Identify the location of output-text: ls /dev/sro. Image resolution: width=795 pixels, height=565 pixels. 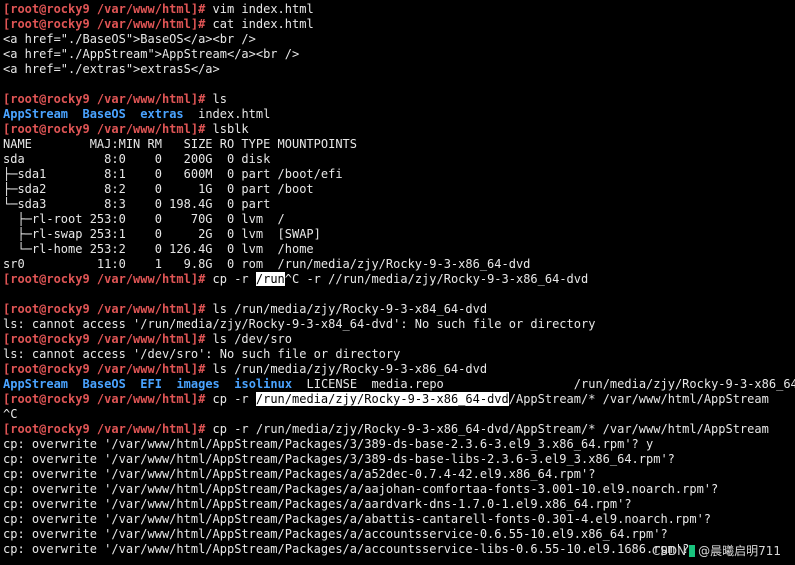
(248, 339).